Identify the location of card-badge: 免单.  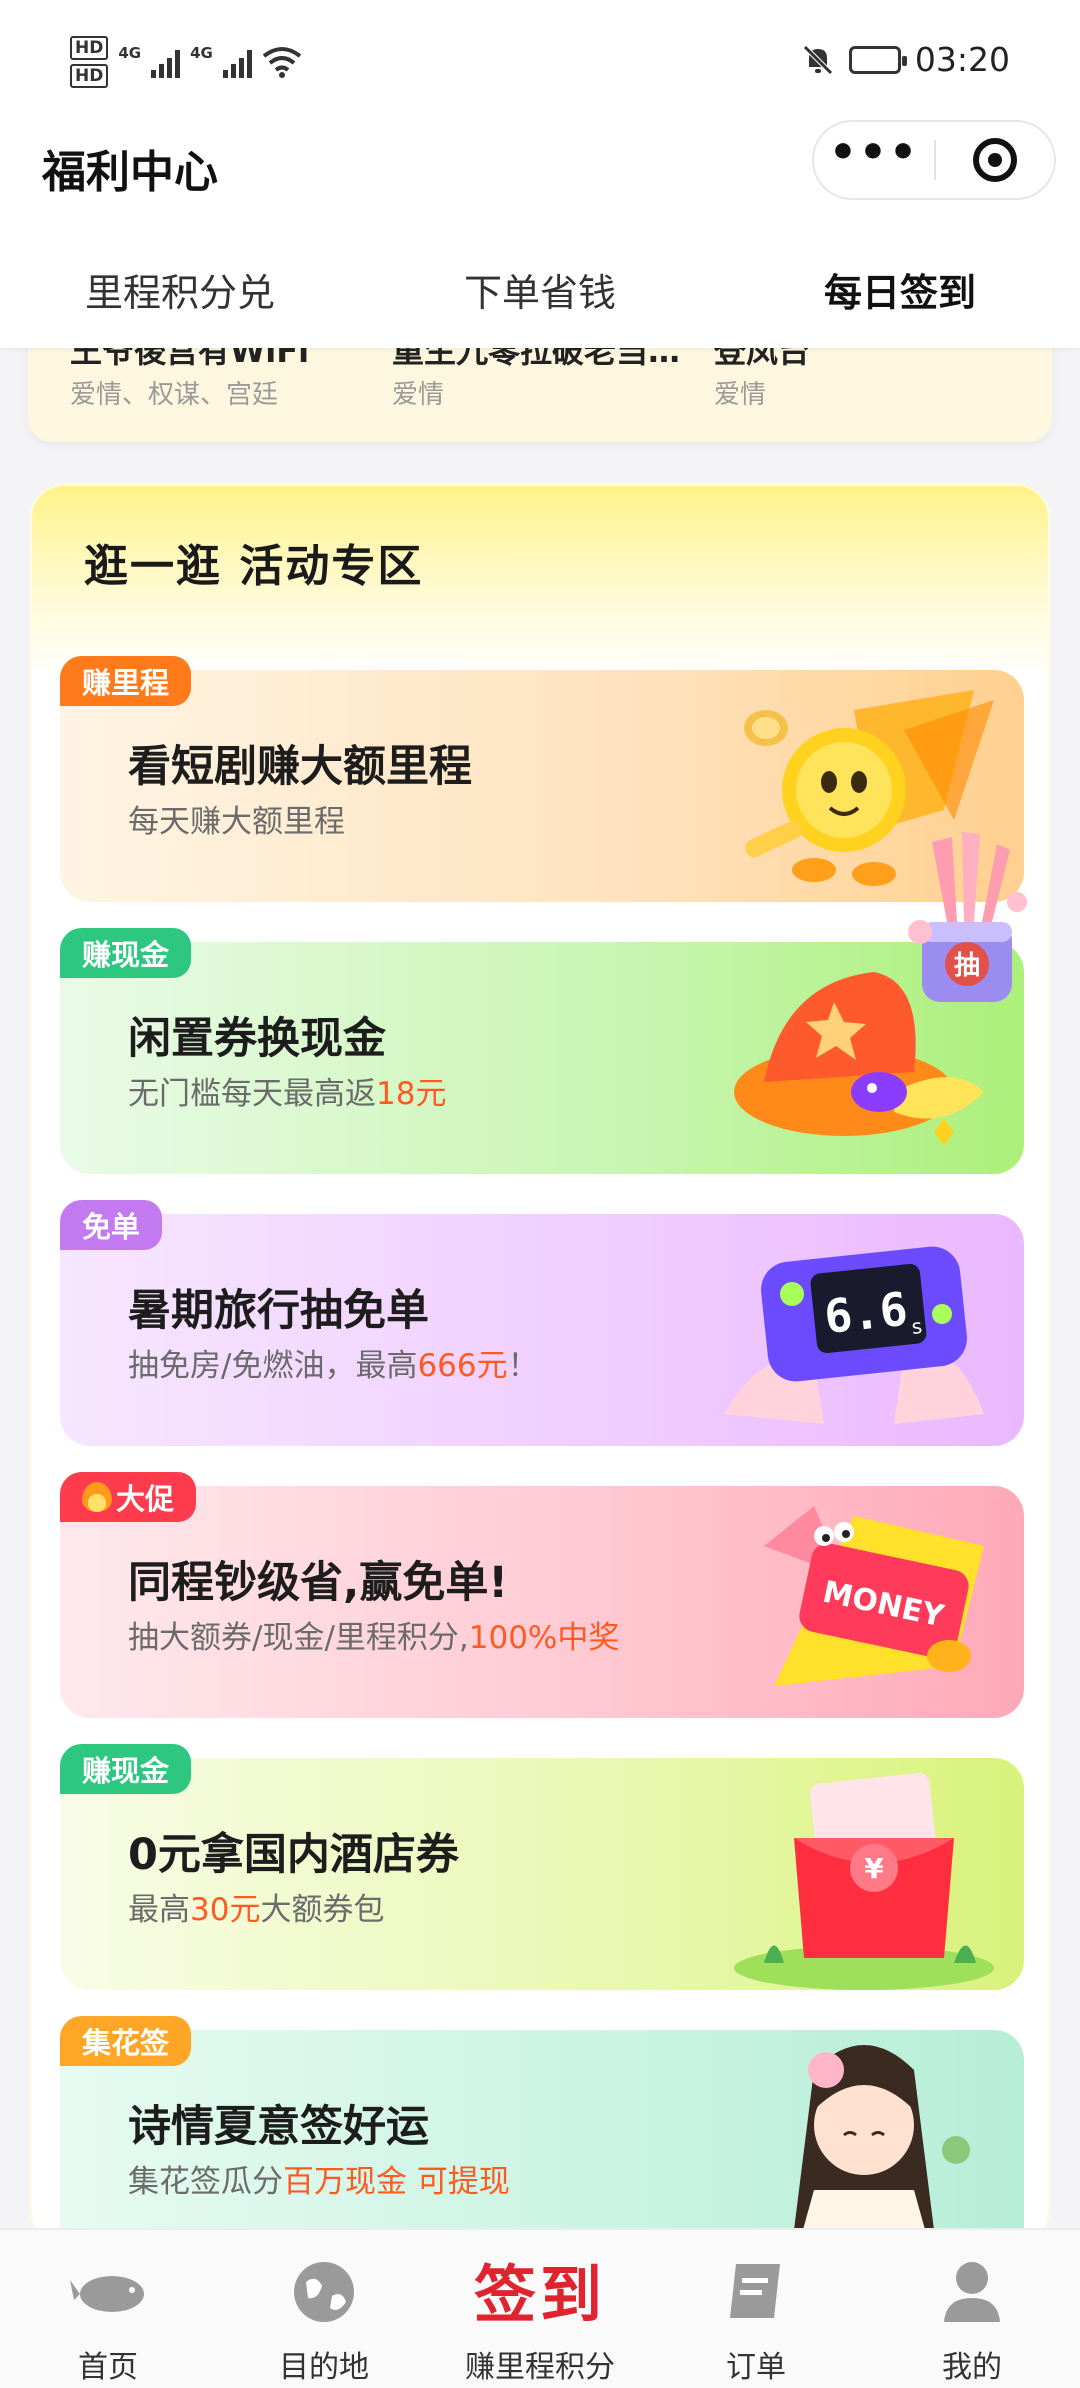
(111, 1225).